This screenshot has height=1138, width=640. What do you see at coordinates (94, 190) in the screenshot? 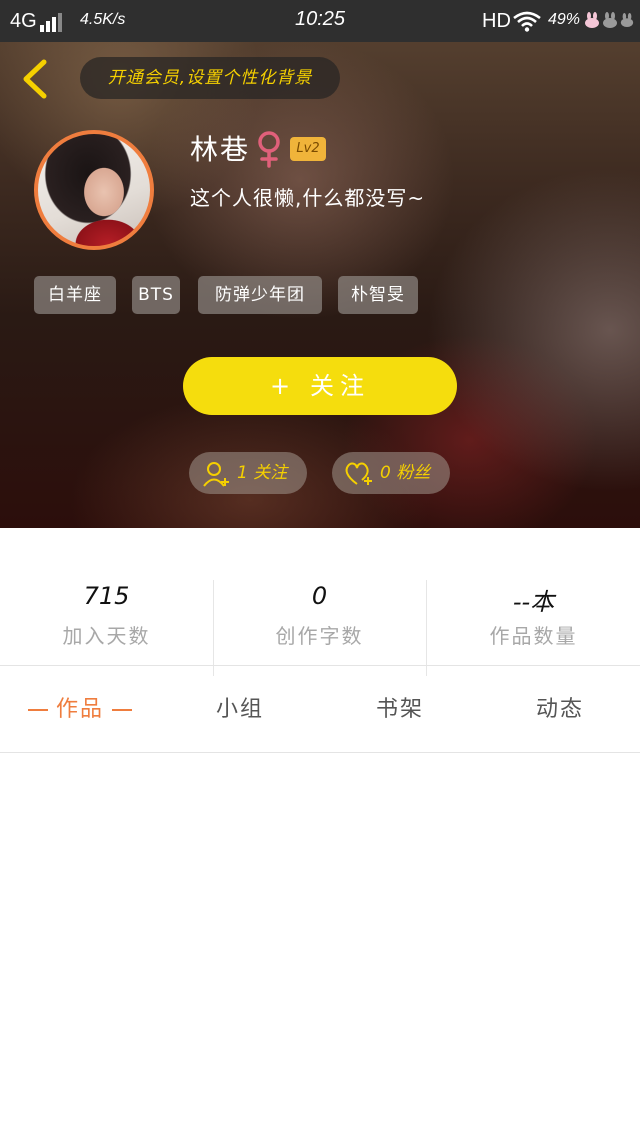
I see `avatar` at bounding box center [94, 190].